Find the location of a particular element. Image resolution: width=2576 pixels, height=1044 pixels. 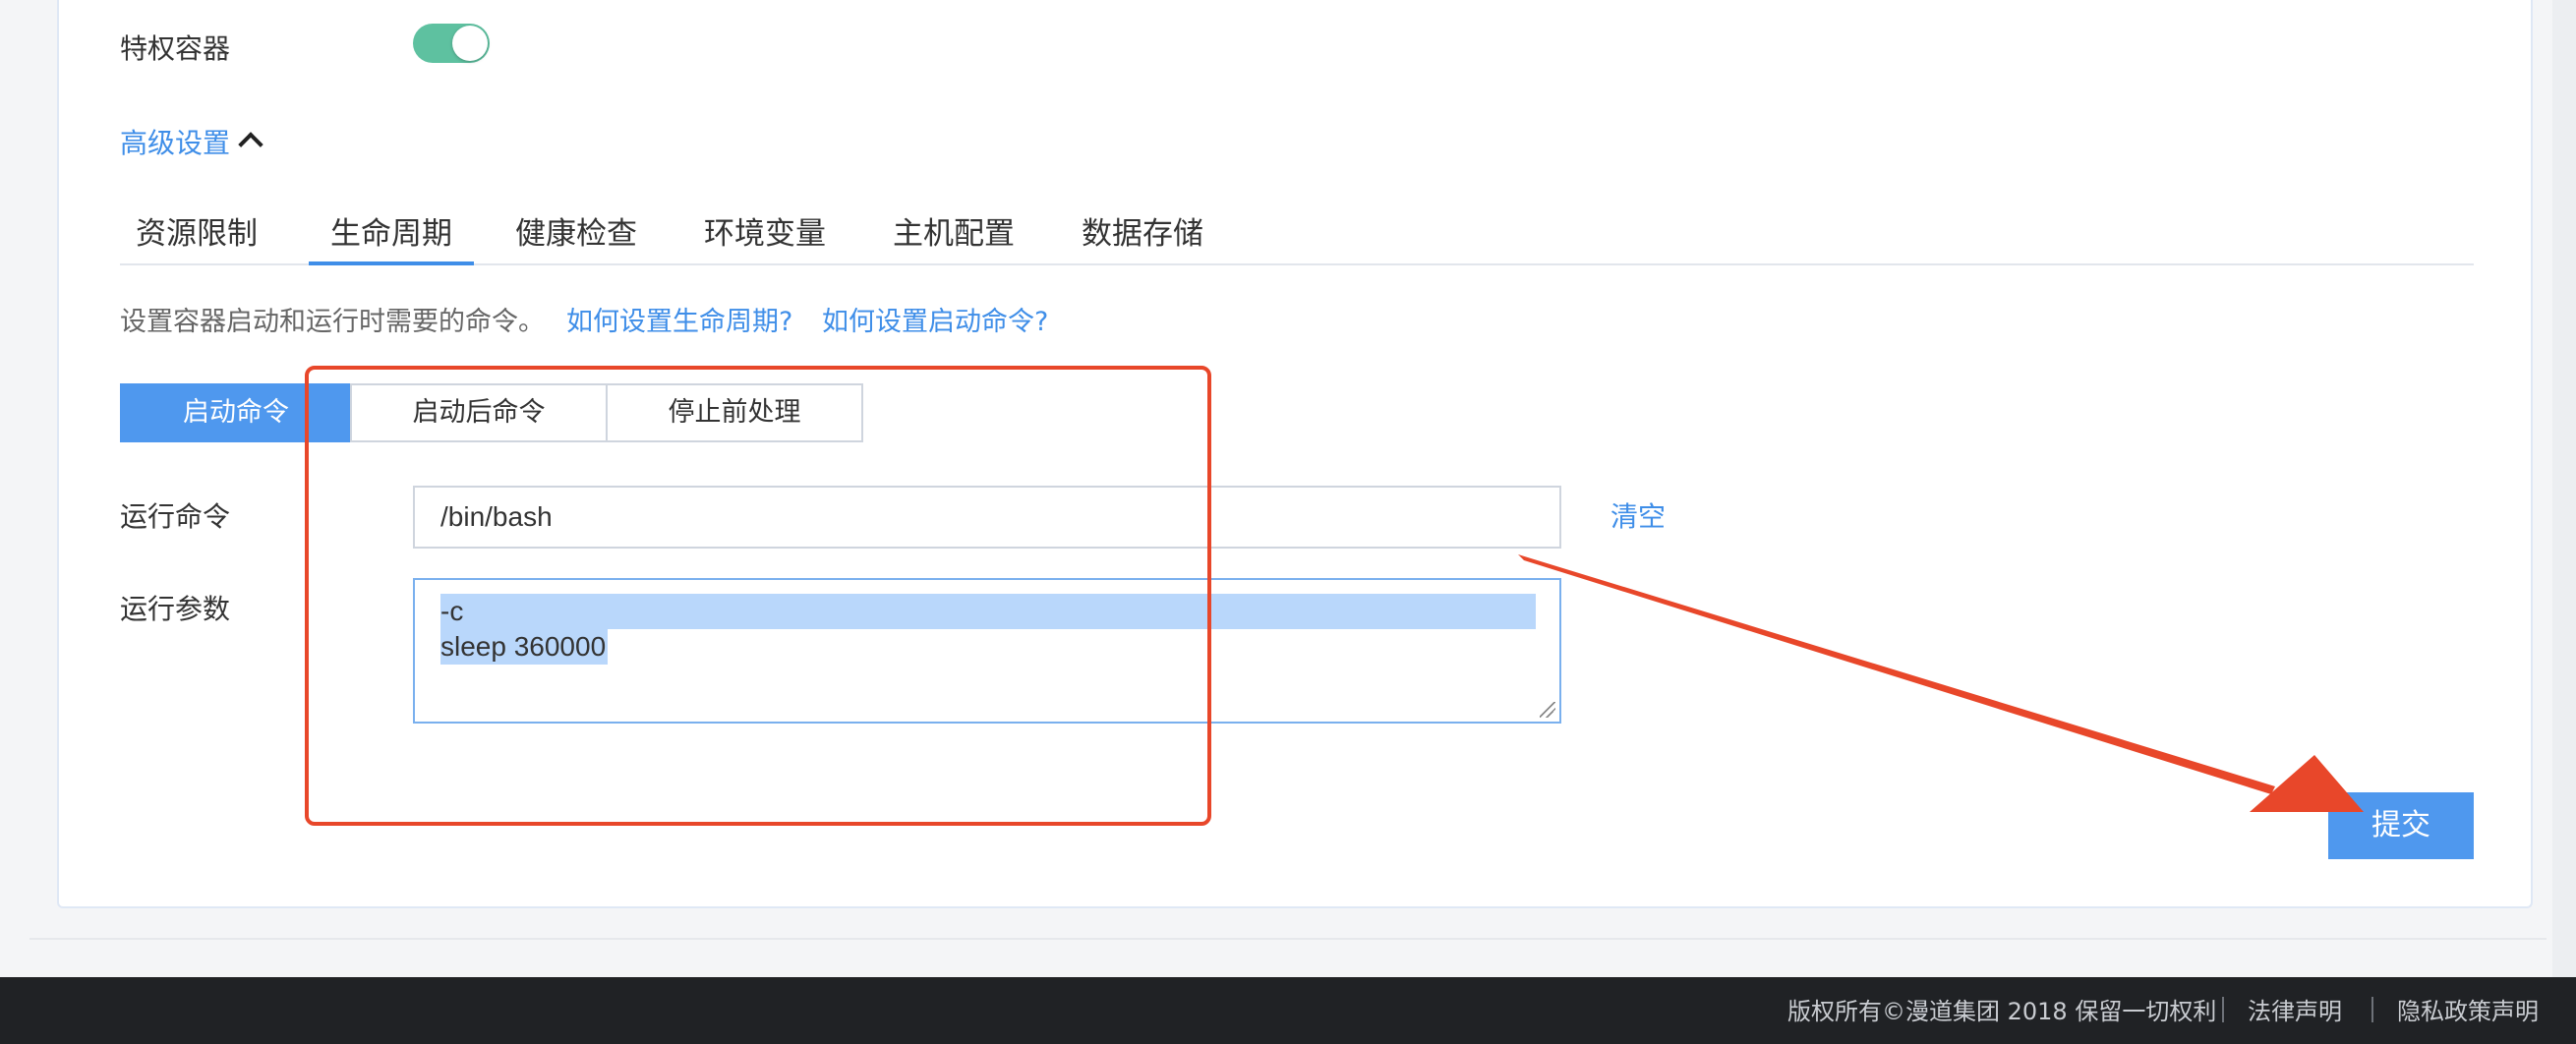

tab-data-storage: 数据存储 is located at coordinates (1142, 235).